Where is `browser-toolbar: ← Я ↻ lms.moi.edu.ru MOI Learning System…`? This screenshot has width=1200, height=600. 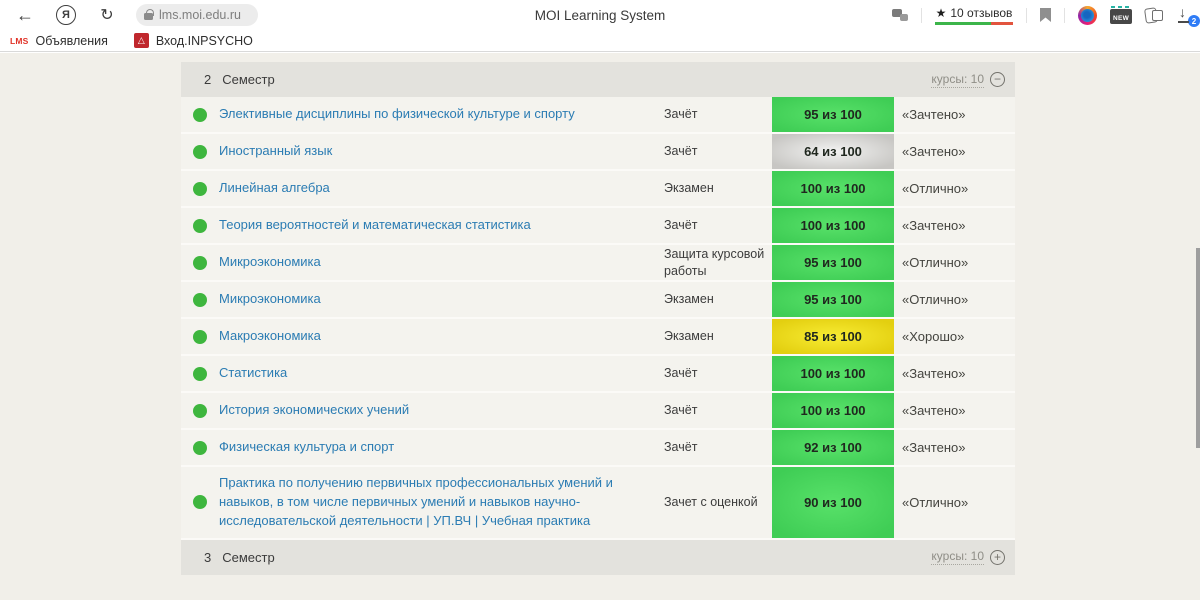 browser-toolbar: ← Я ↻ lms.moi.edu.ru MOI Learning System… is located at coordinates (600, 15).